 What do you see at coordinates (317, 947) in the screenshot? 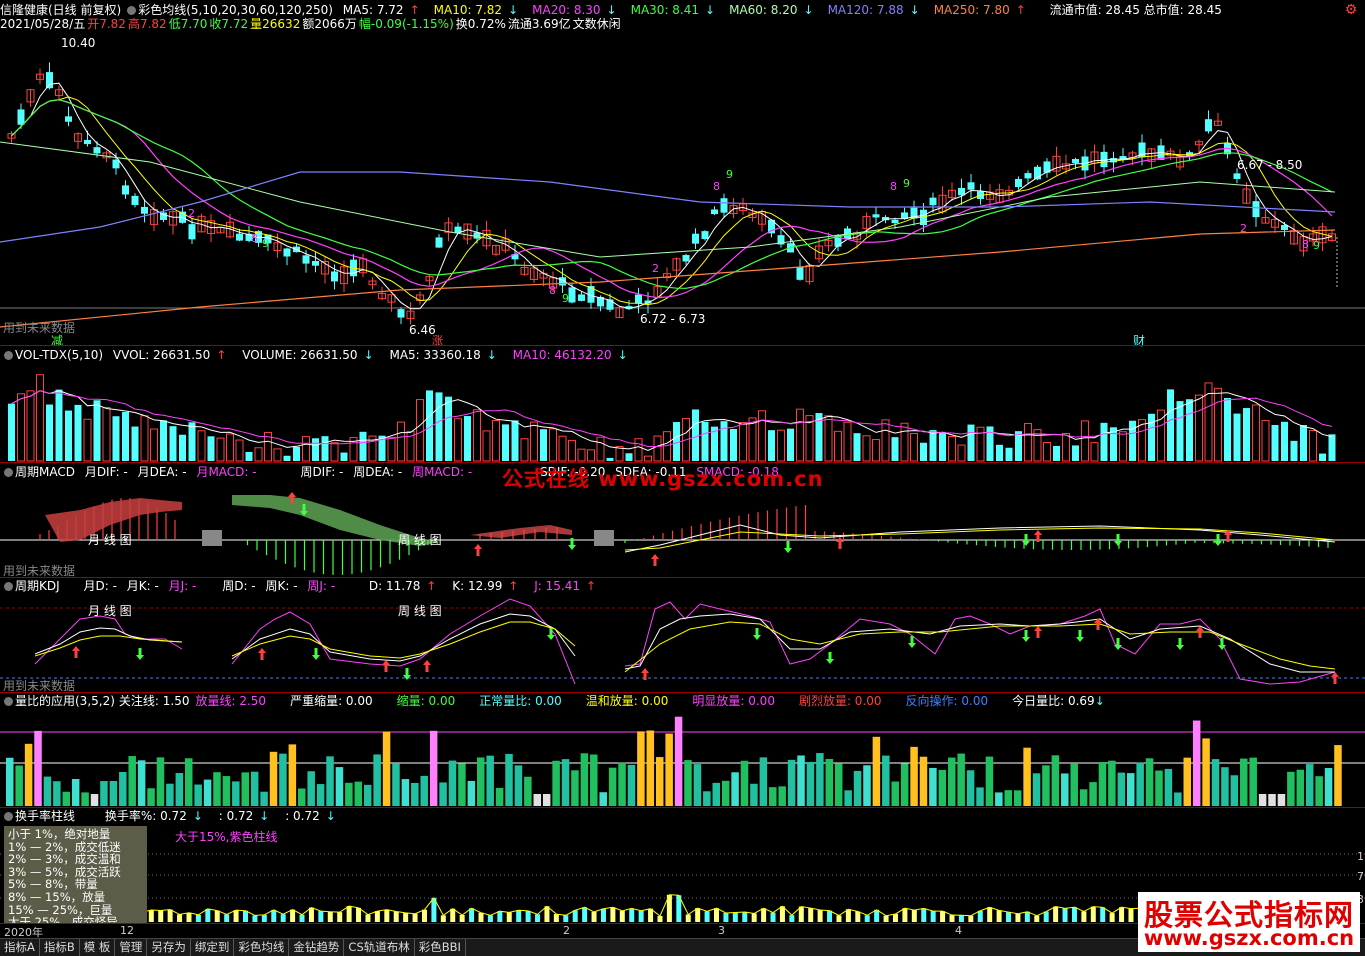
I see `indicator-tab: 金钻趋势` at bounding box center [317, 947].